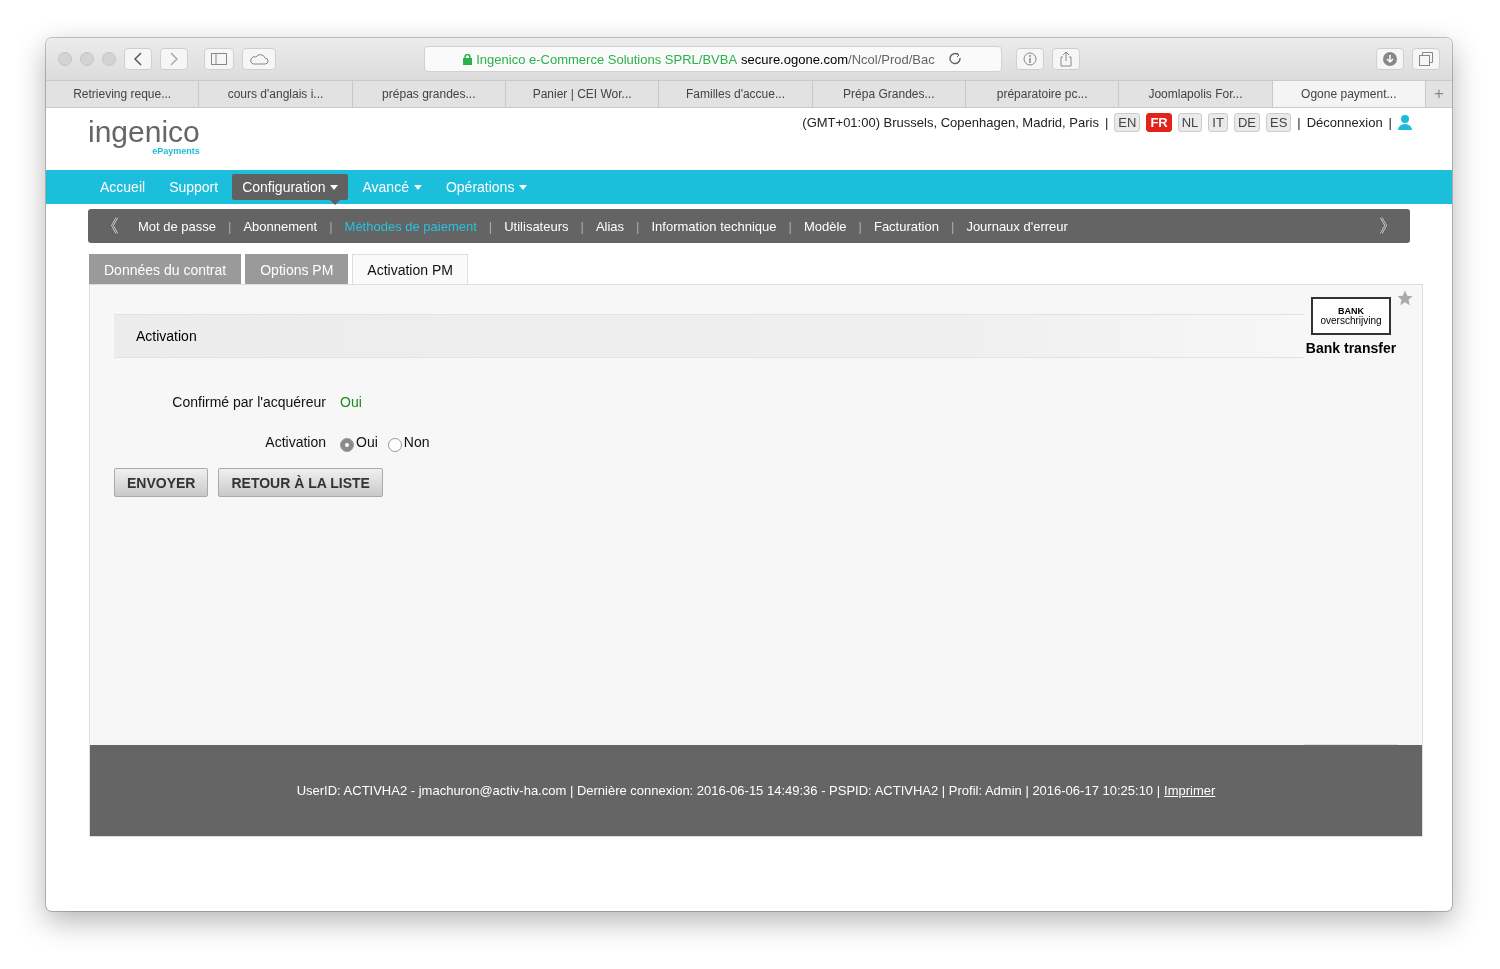 Image resolution: width=1500 pixels, height=969 pixels. Describe the element at coordinates (728, 790) in the screenshot. I see `footer-text: UserID: ACTIVHA2 - jmachuron@activ-ha.com | Dernière connexion: 2016-06-15 14:49:36 - PSPID: ACTIVHA2 | Profil: Admin | 2016-06-17 10:25:10 |` at that location.